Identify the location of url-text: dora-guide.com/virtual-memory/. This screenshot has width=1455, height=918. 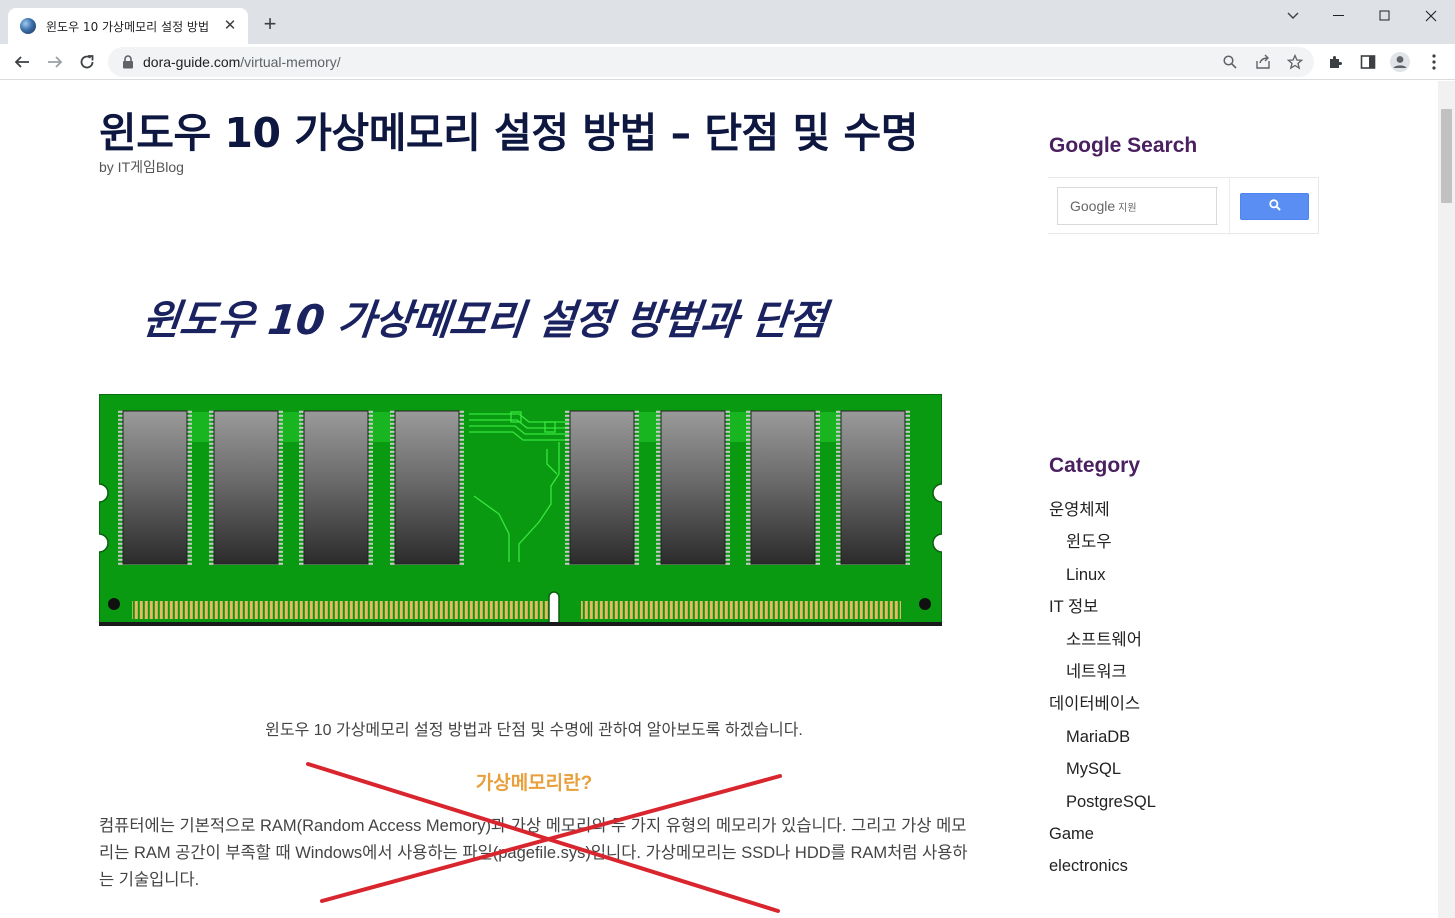
(242, 62).